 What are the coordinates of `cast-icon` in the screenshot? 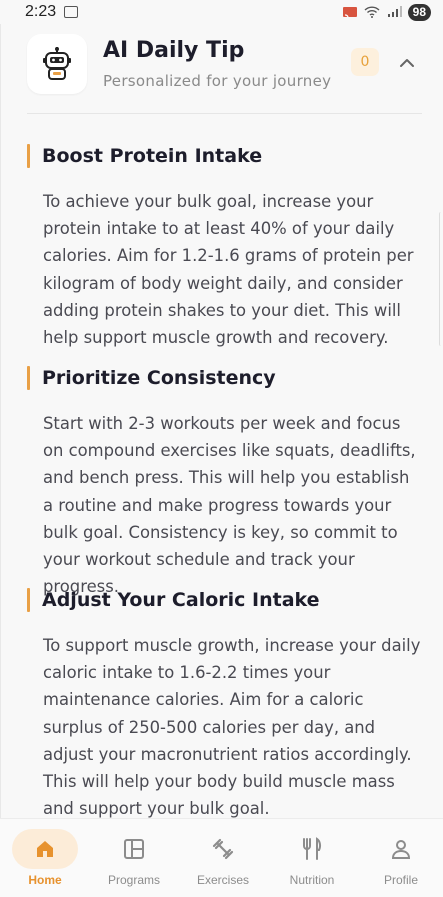 It's located at (349, 12).